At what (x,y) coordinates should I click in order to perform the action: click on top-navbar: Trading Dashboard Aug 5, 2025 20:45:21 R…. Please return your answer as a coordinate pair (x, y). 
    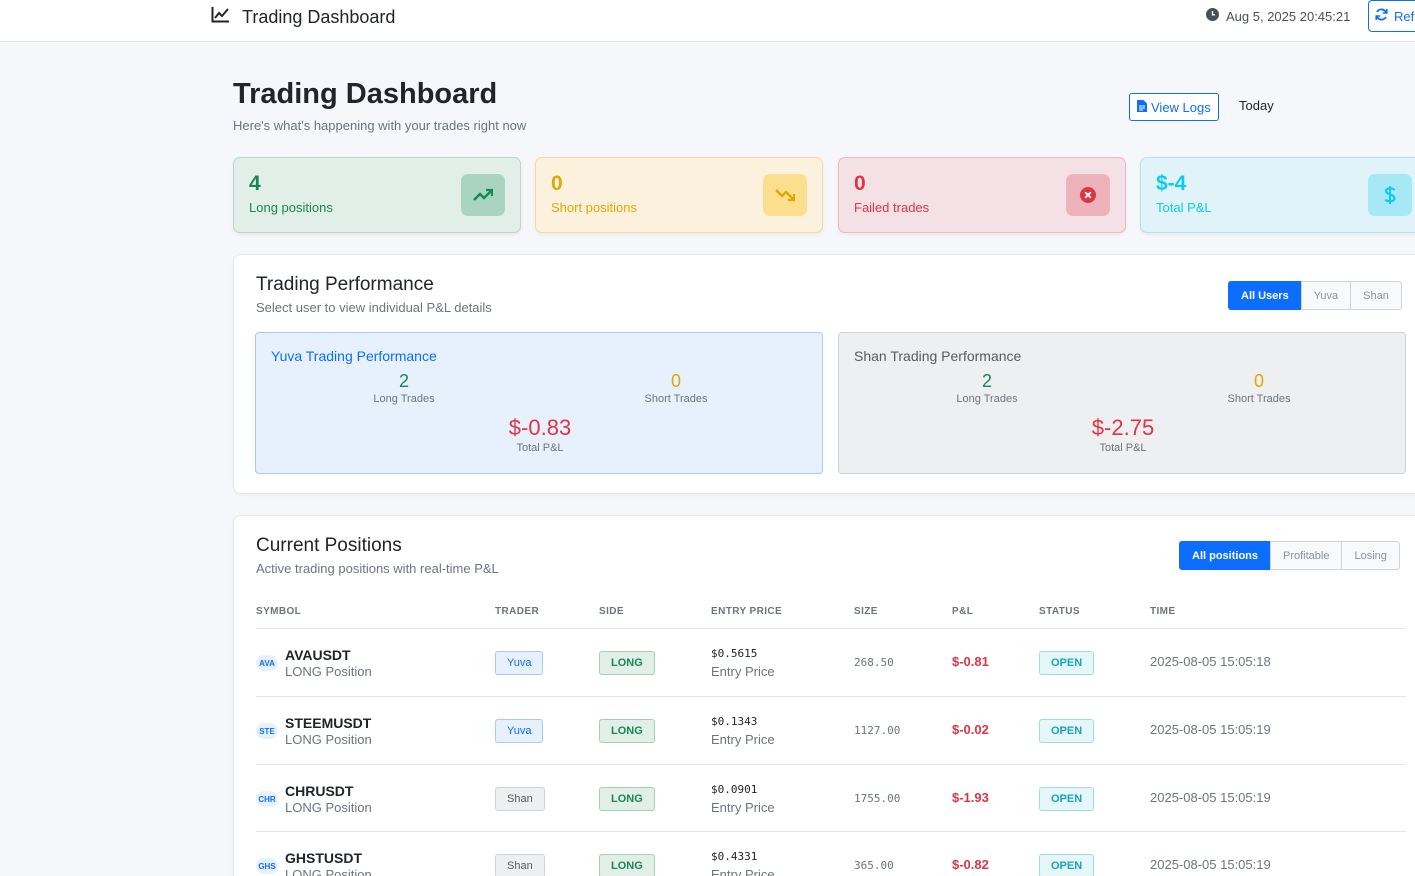
    Looking at the image, I should click on (707, 21).